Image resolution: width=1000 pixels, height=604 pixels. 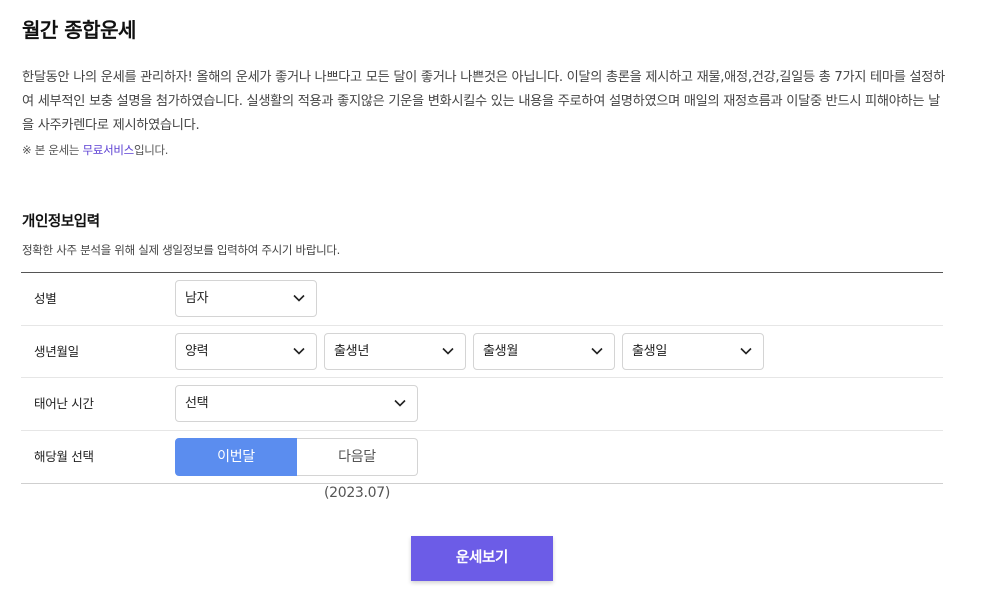 What do you see at coordinates (246, 298) in the screenshot?
I see `gender-select: 남자` at bounding box center [246, 298].